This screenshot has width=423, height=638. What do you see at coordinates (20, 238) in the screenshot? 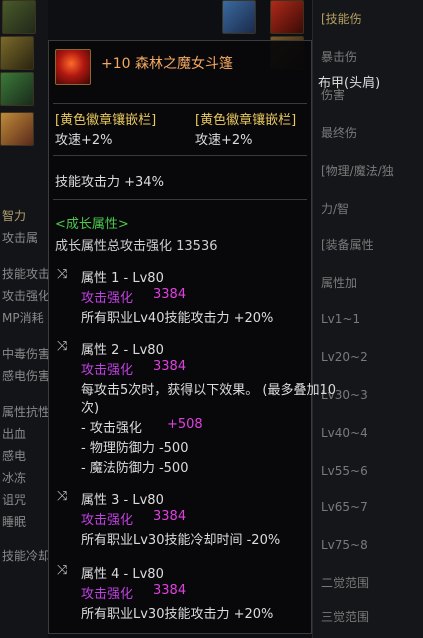
I see `stat-row: 攻击属` at bounding box center [20, 238].